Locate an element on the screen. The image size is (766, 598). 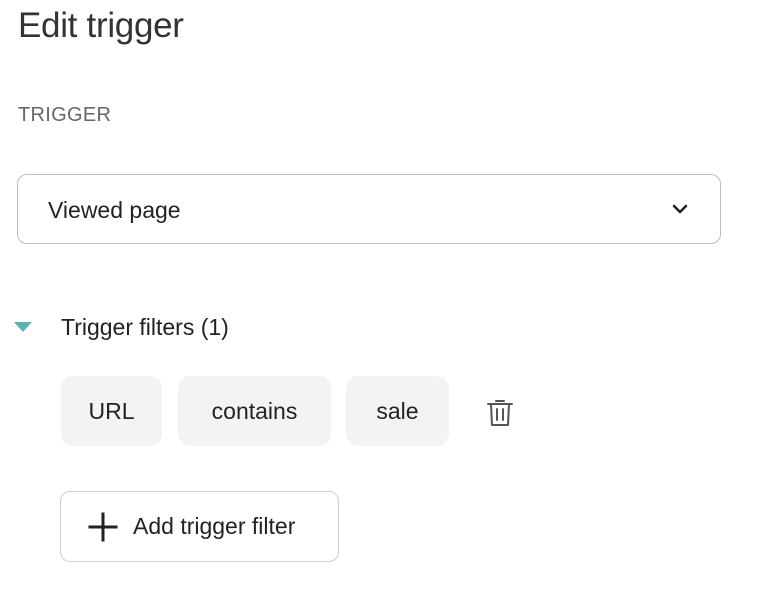
trigger-filters-label: Trigger filters (1) is located at coordinates (145, 326).